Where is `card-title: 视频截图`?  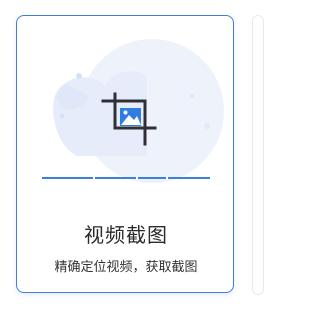
card-title: 视频截图 is located at coordinates (126, 235).